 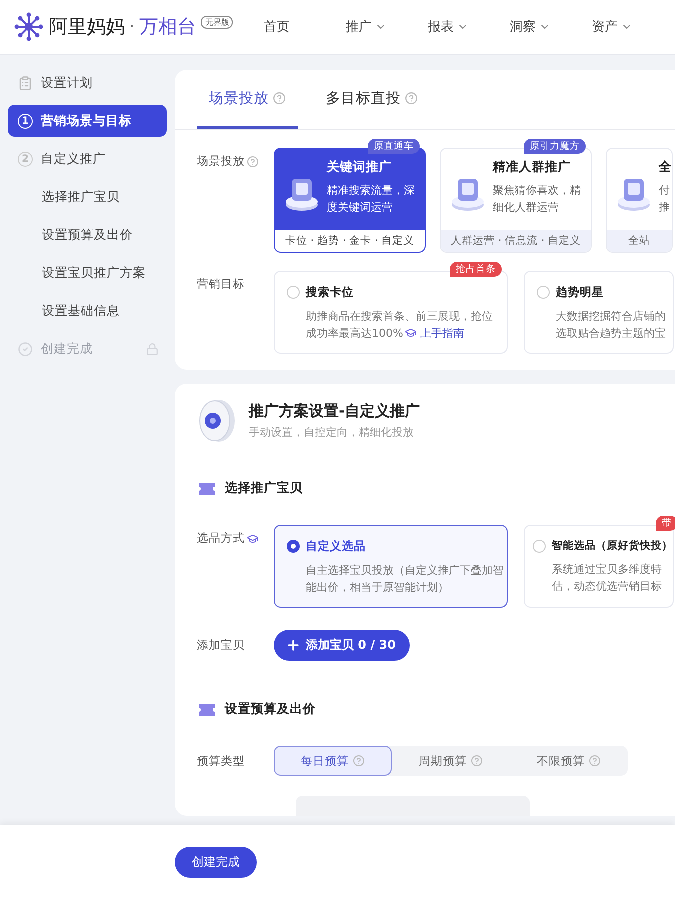 What do you see at coordinates (532, 167) in the screenshot?
I see `scene-title: 精准人群推广` at bounding box center [532, 167].